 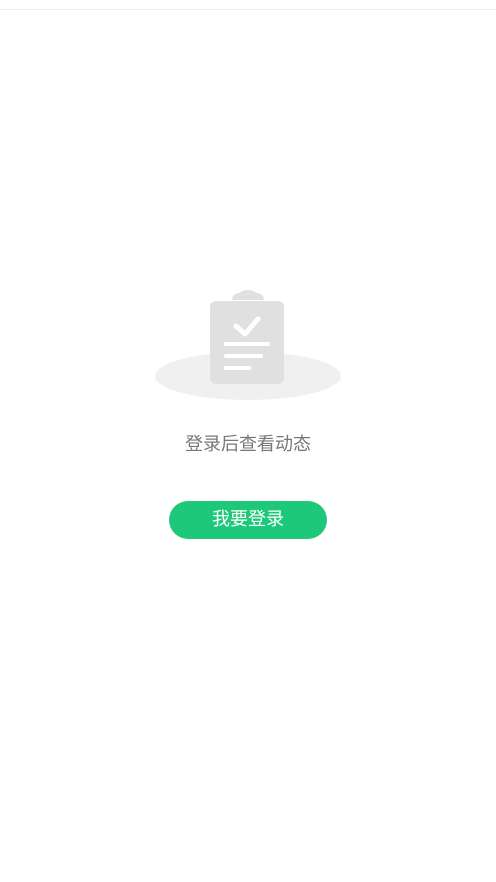 What do you see at coordinates (248, 520) in the screenshot?
I see `login-button: 我要登录` at bounding box center [248, 520].